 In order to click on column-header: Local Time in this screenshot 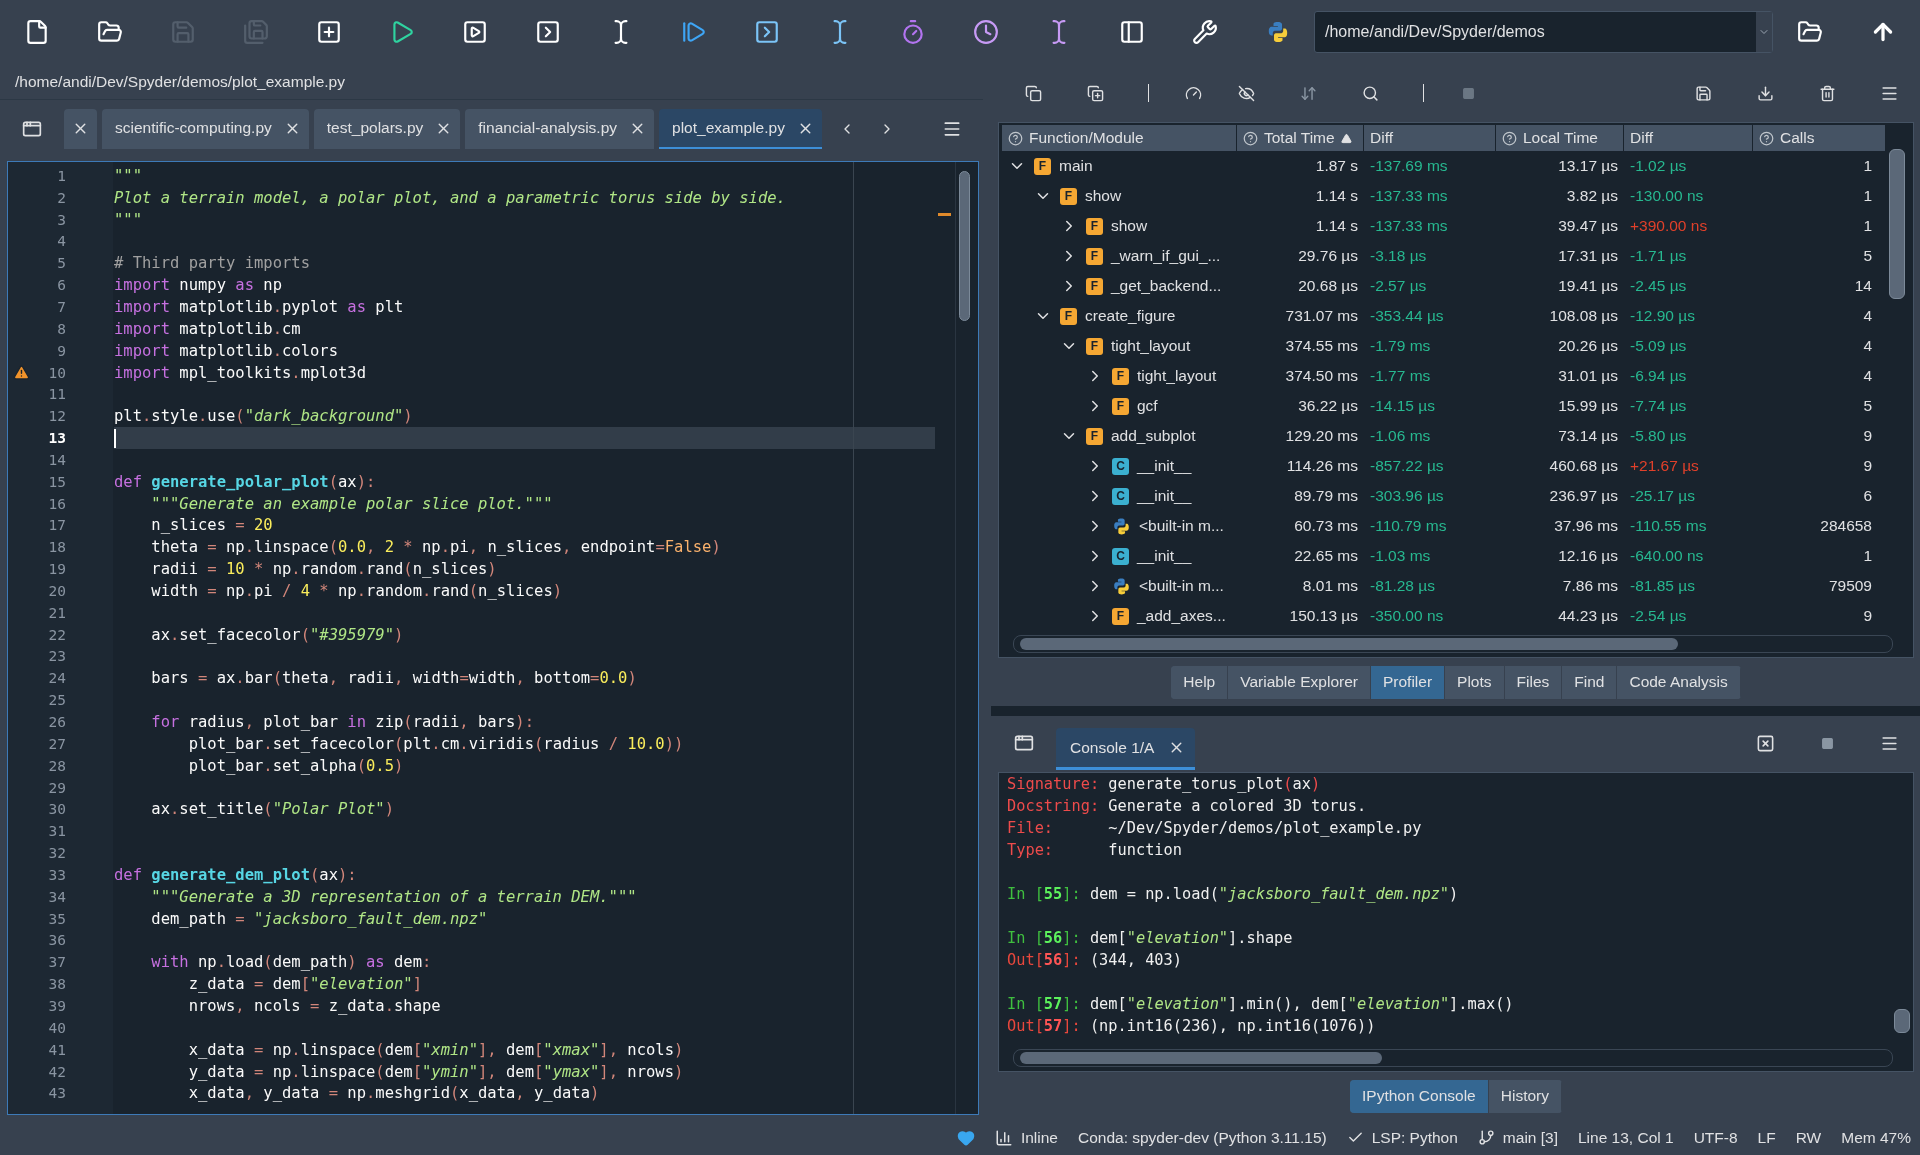, I will do `click(1560, 138)`.